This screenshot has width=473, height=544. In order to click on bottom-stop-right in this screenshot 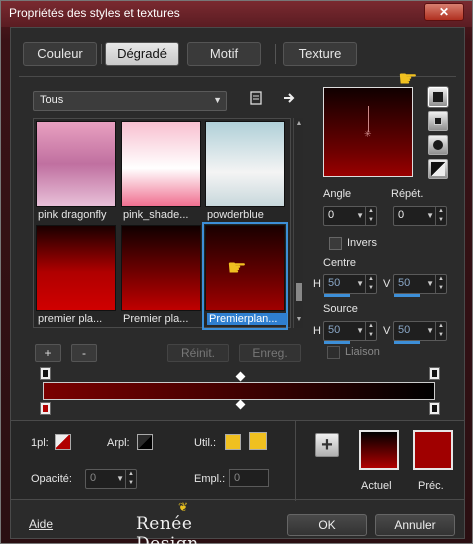, I will do `click(434, 408)`.